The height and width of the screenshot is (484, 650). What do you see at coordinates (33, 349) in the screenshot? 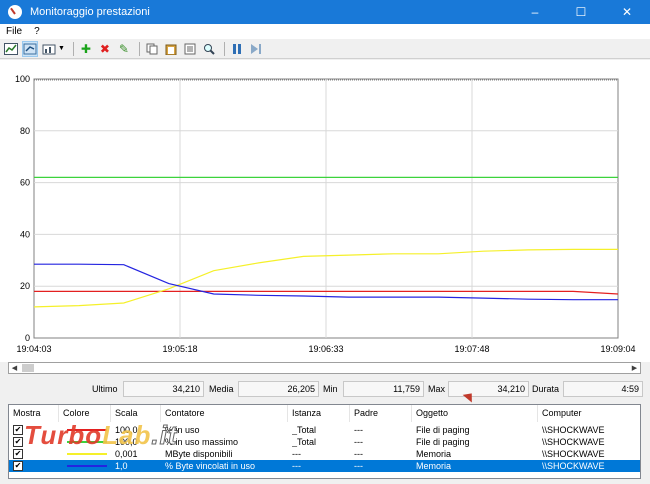
I see `x-tick-label: 19:04:03` at bounding box center [33, 349].